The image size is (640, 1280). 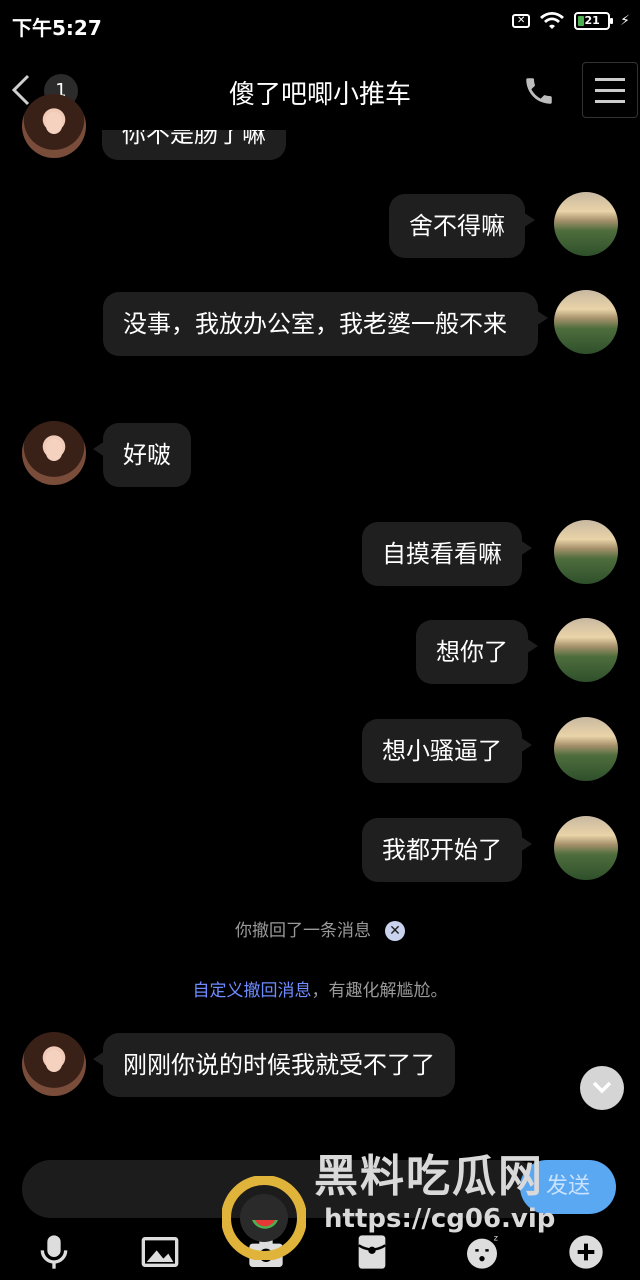 I want to click on status-icons: ✕ 21 ⚡, so click(x=571, y=21).